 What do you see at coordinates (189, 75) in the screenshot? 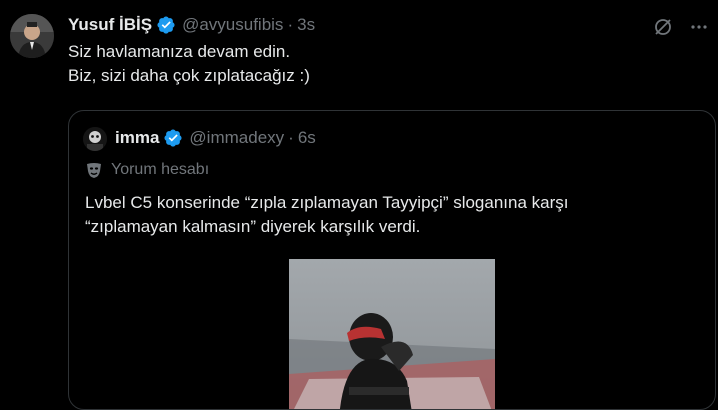
I see `tweet-line: Biz, sizi daha çok zıplatacağız :)` at bounding box center [189, 75].